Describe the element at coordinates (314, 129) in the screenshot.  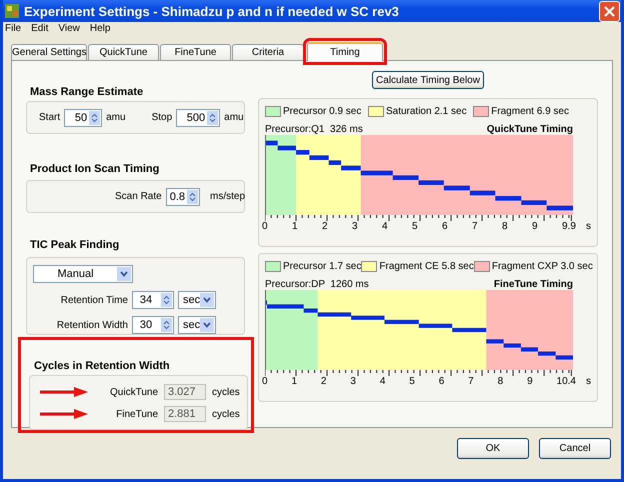
I see `chart-subtitle: Precursor:Q1 326 ms` at that location.